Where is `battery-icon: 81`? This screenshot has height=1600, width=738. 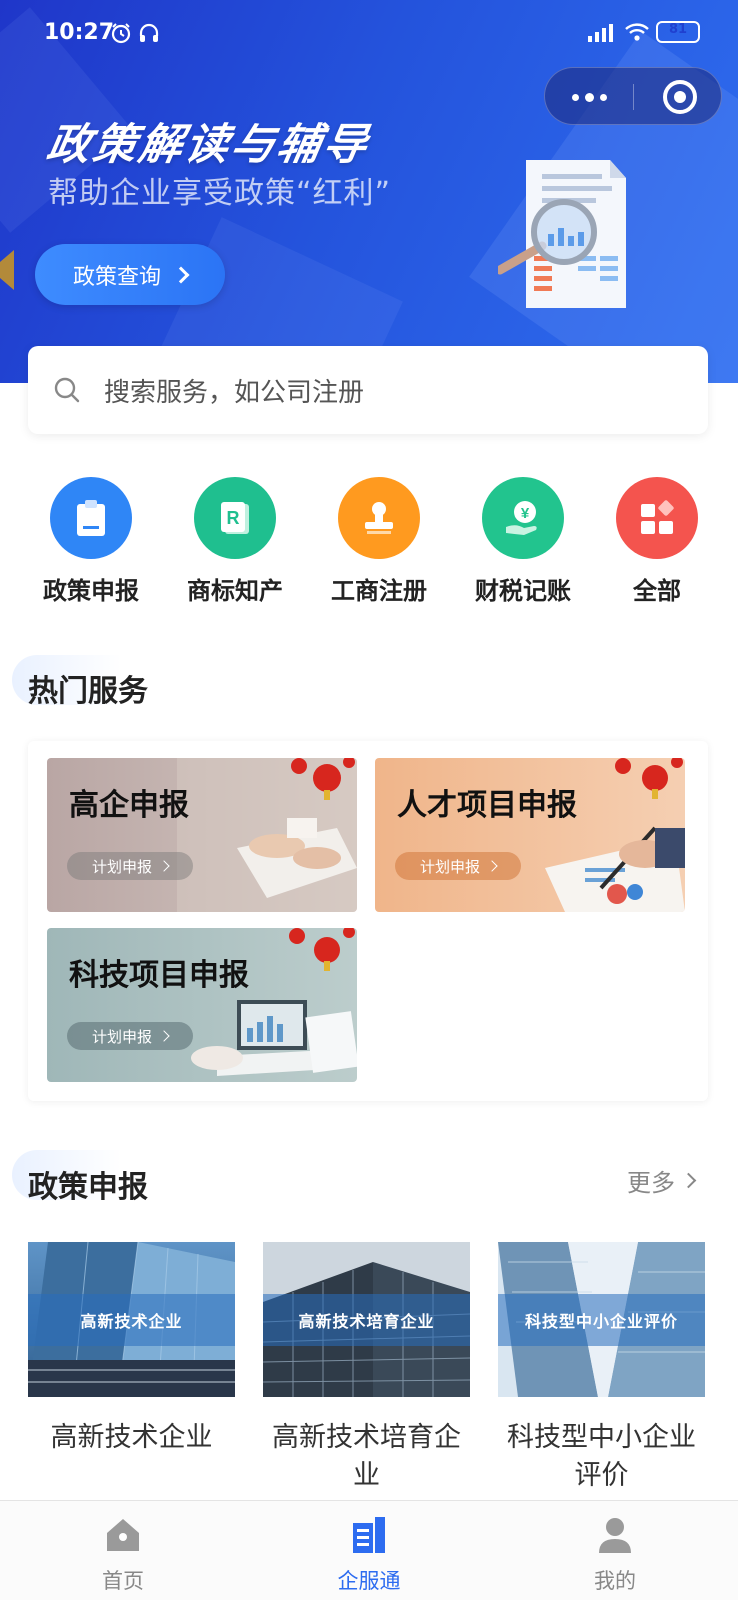
battery-icon: 81 is located at coordinates (678, 32).